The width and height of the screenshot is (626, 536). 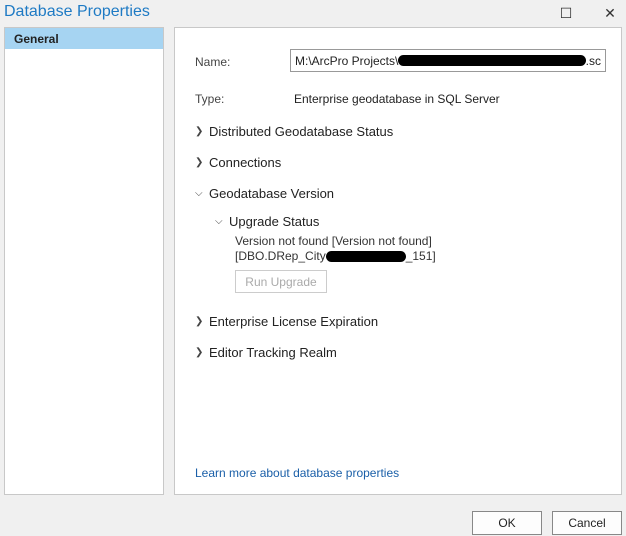 I want to click on section-distributed-status: ❯ Distributed Geodatabase Status, so click(x=294, y=131).